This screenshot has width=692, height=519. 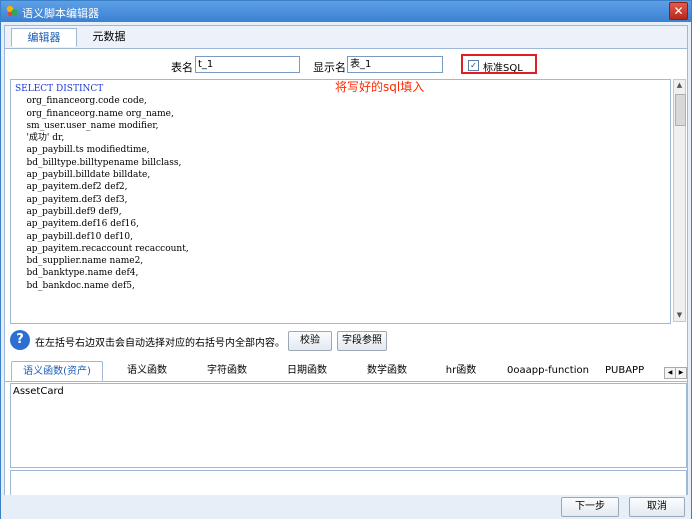 I want to click on sql-line: ap_paybill.def10 def10,, so click(x=340, y=237).